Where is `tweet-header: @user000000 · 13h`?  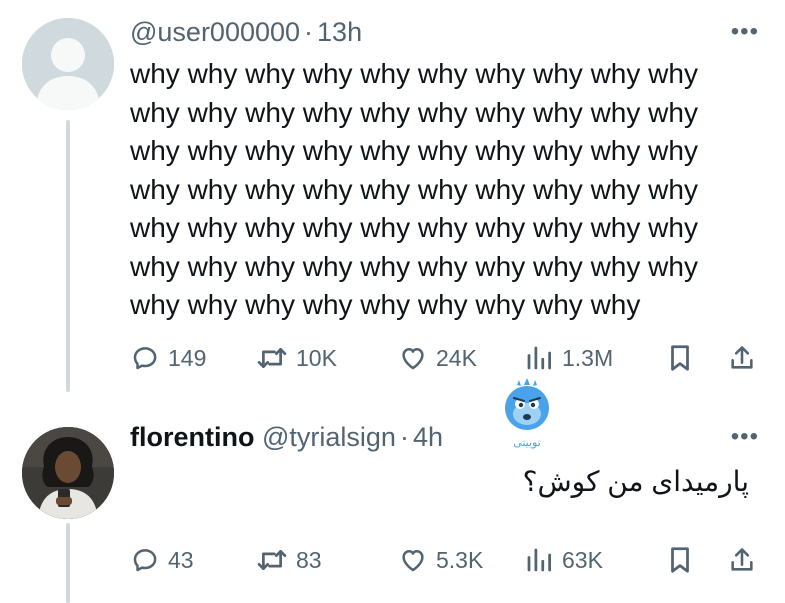
tweet-header: @user000000 · 13h is located at coordinates (246, 32).